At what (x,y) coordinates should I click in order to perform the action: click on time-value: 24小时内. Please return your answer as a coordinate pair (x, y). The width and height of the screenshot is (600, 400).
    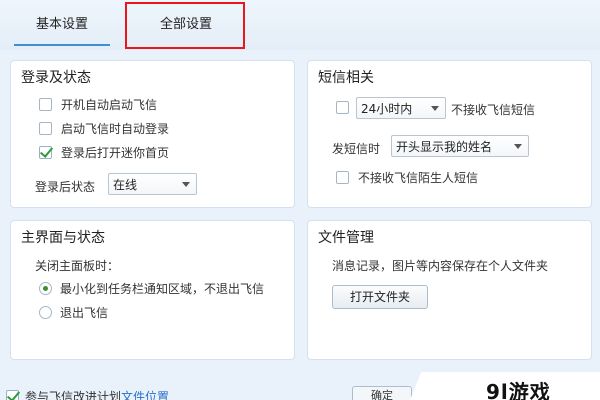
    Looking at the image, I should click on (387, 108).